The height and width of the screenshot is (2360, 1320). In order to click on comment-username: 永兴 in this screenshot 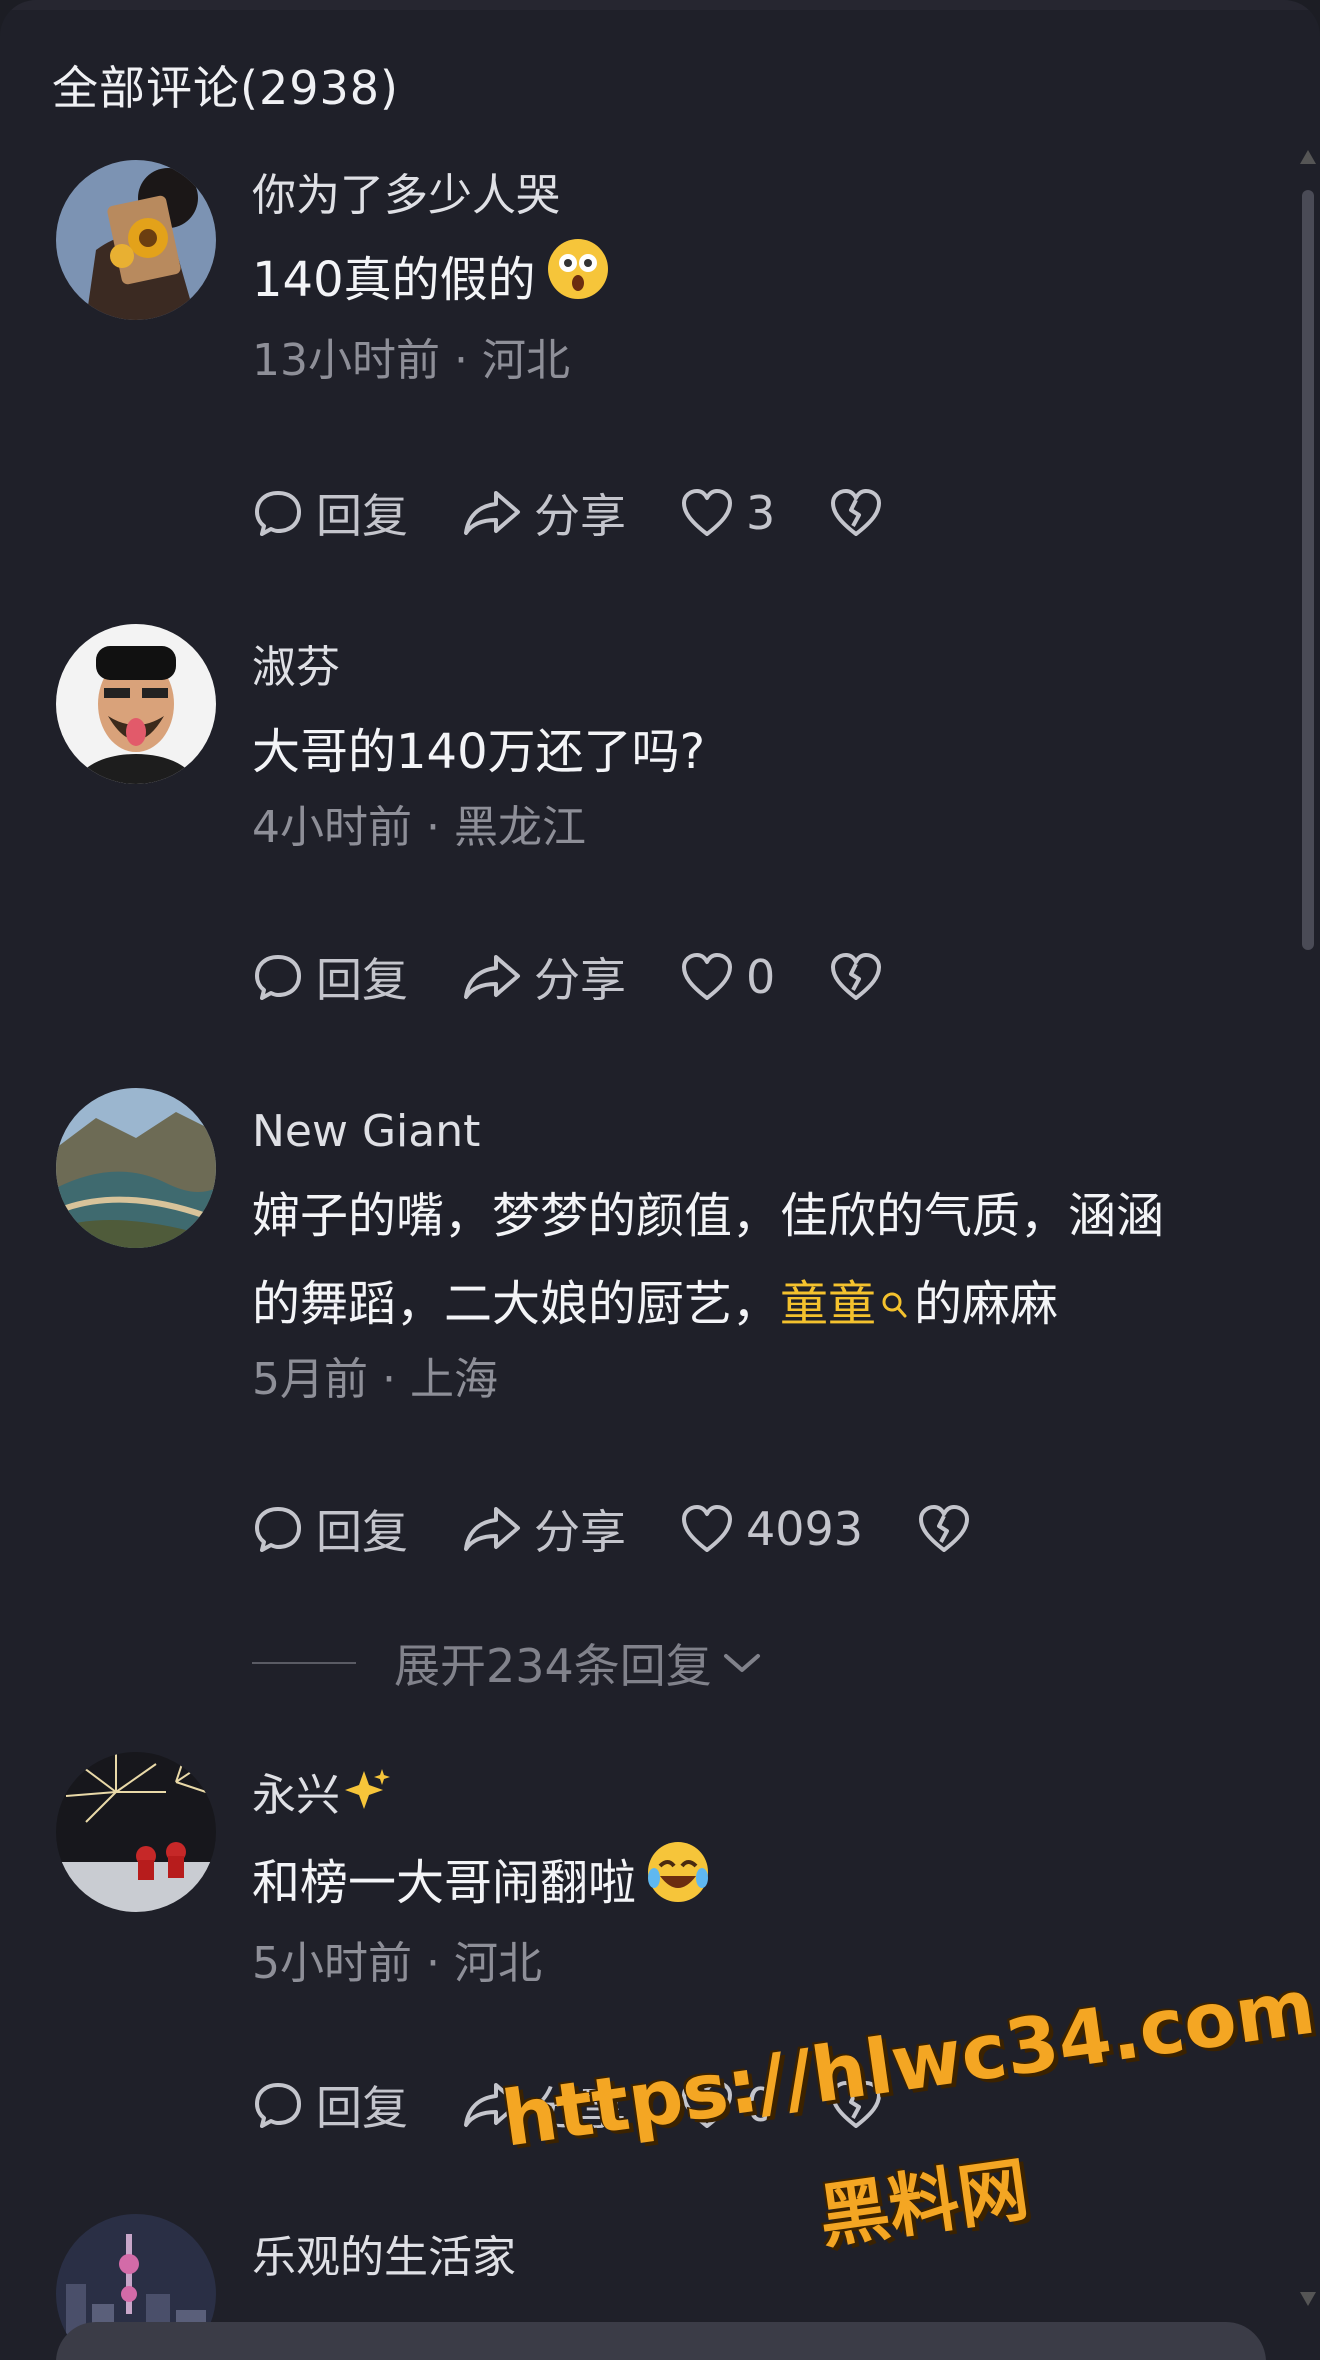, I will do `click(756, 1797)`.